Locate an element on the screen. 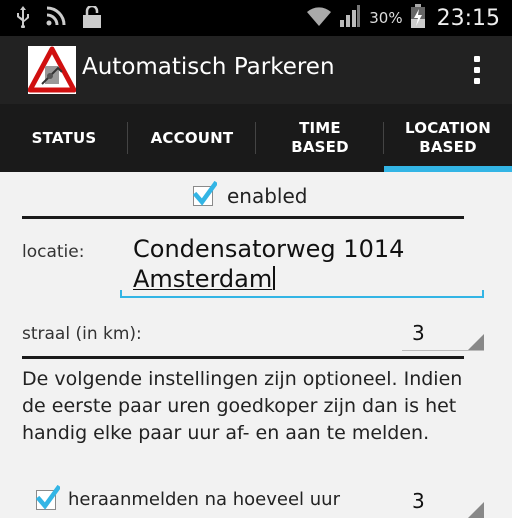 The image size is (512, 518). usb-icon is located at coordinates (23, 19).